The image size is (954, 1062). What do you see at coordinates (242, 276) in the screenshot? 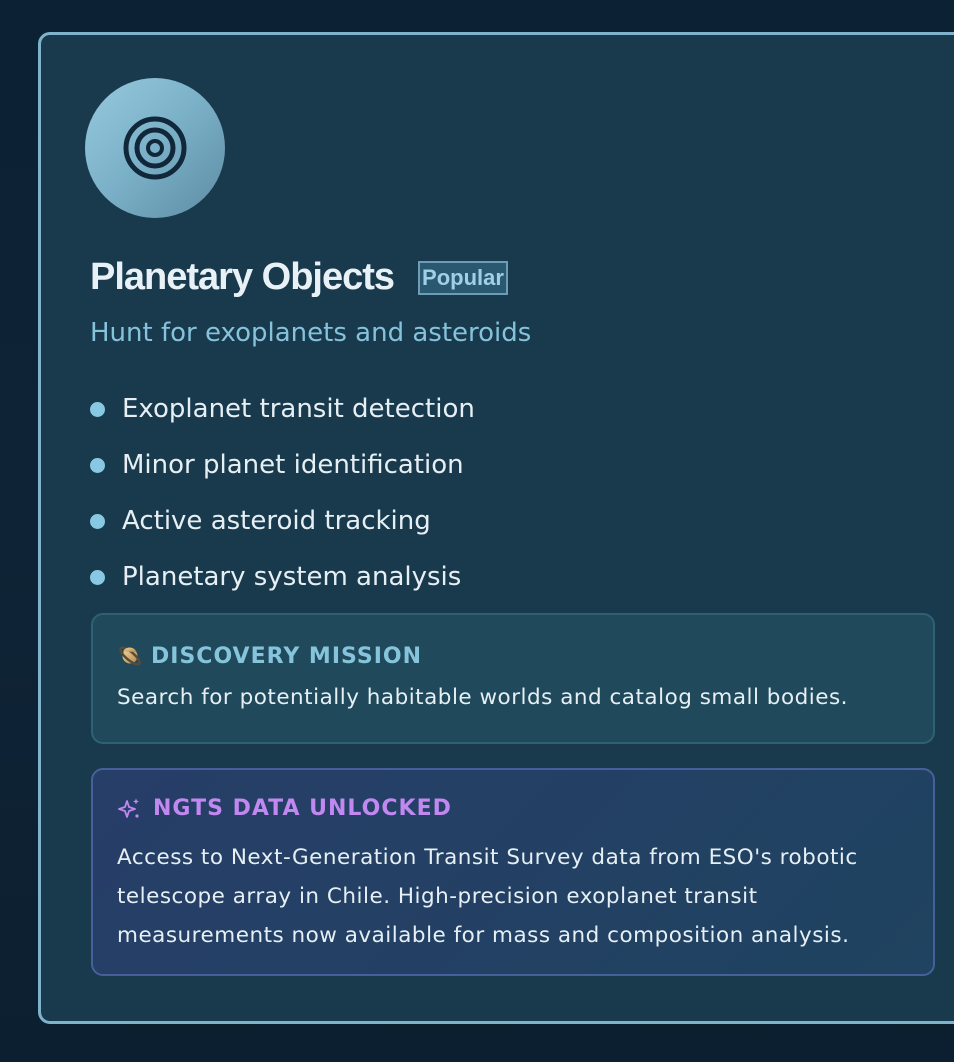
I see `card-title: Planetary Objects` at bounding box center [242, 276].